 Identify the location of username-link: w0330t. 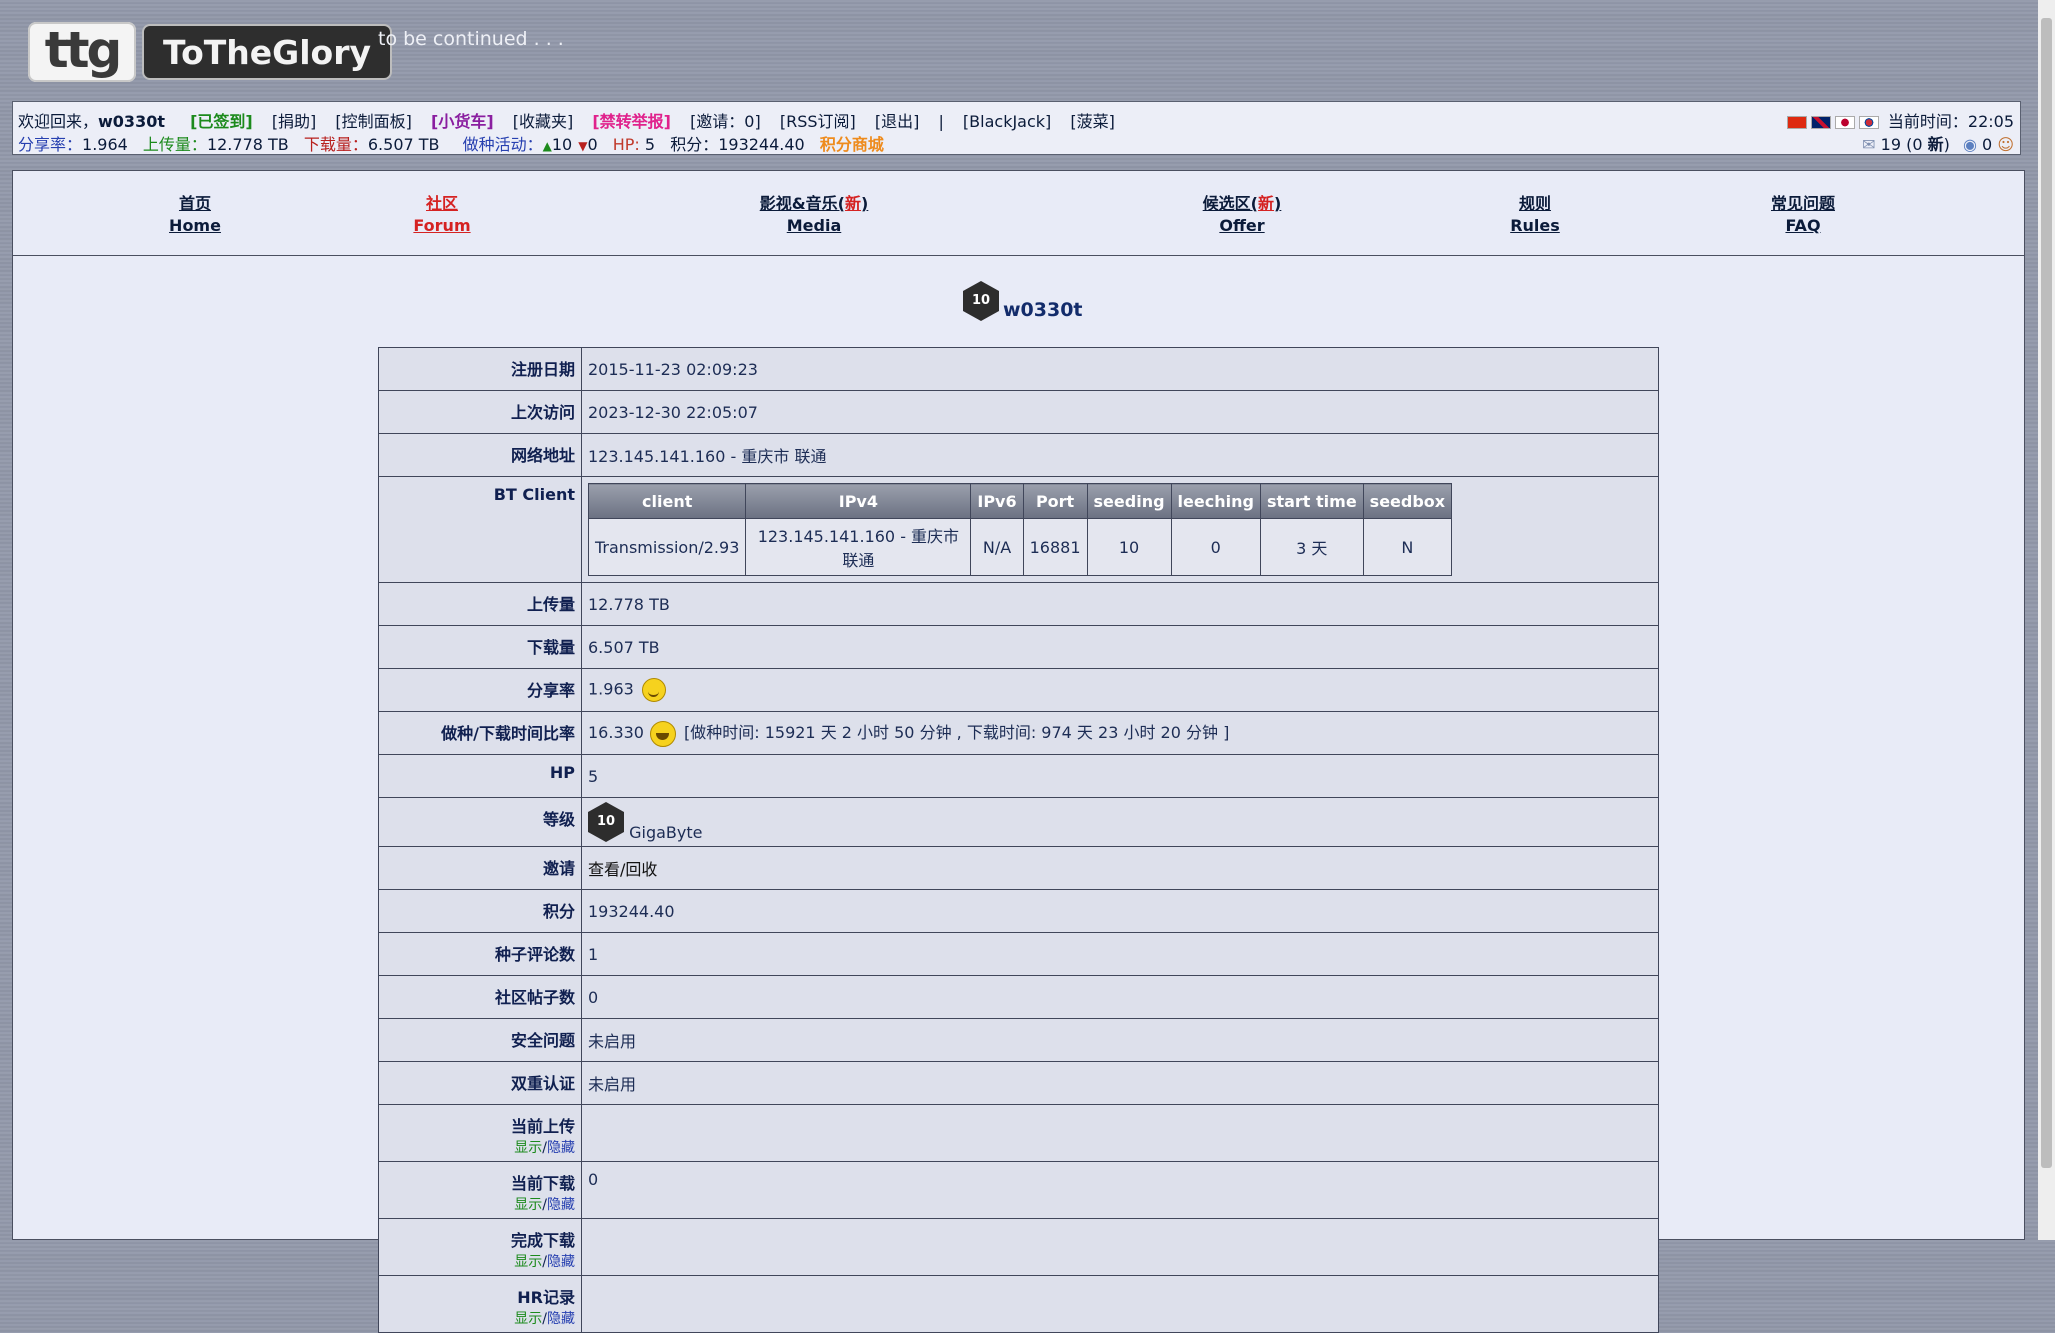
(131, 121).